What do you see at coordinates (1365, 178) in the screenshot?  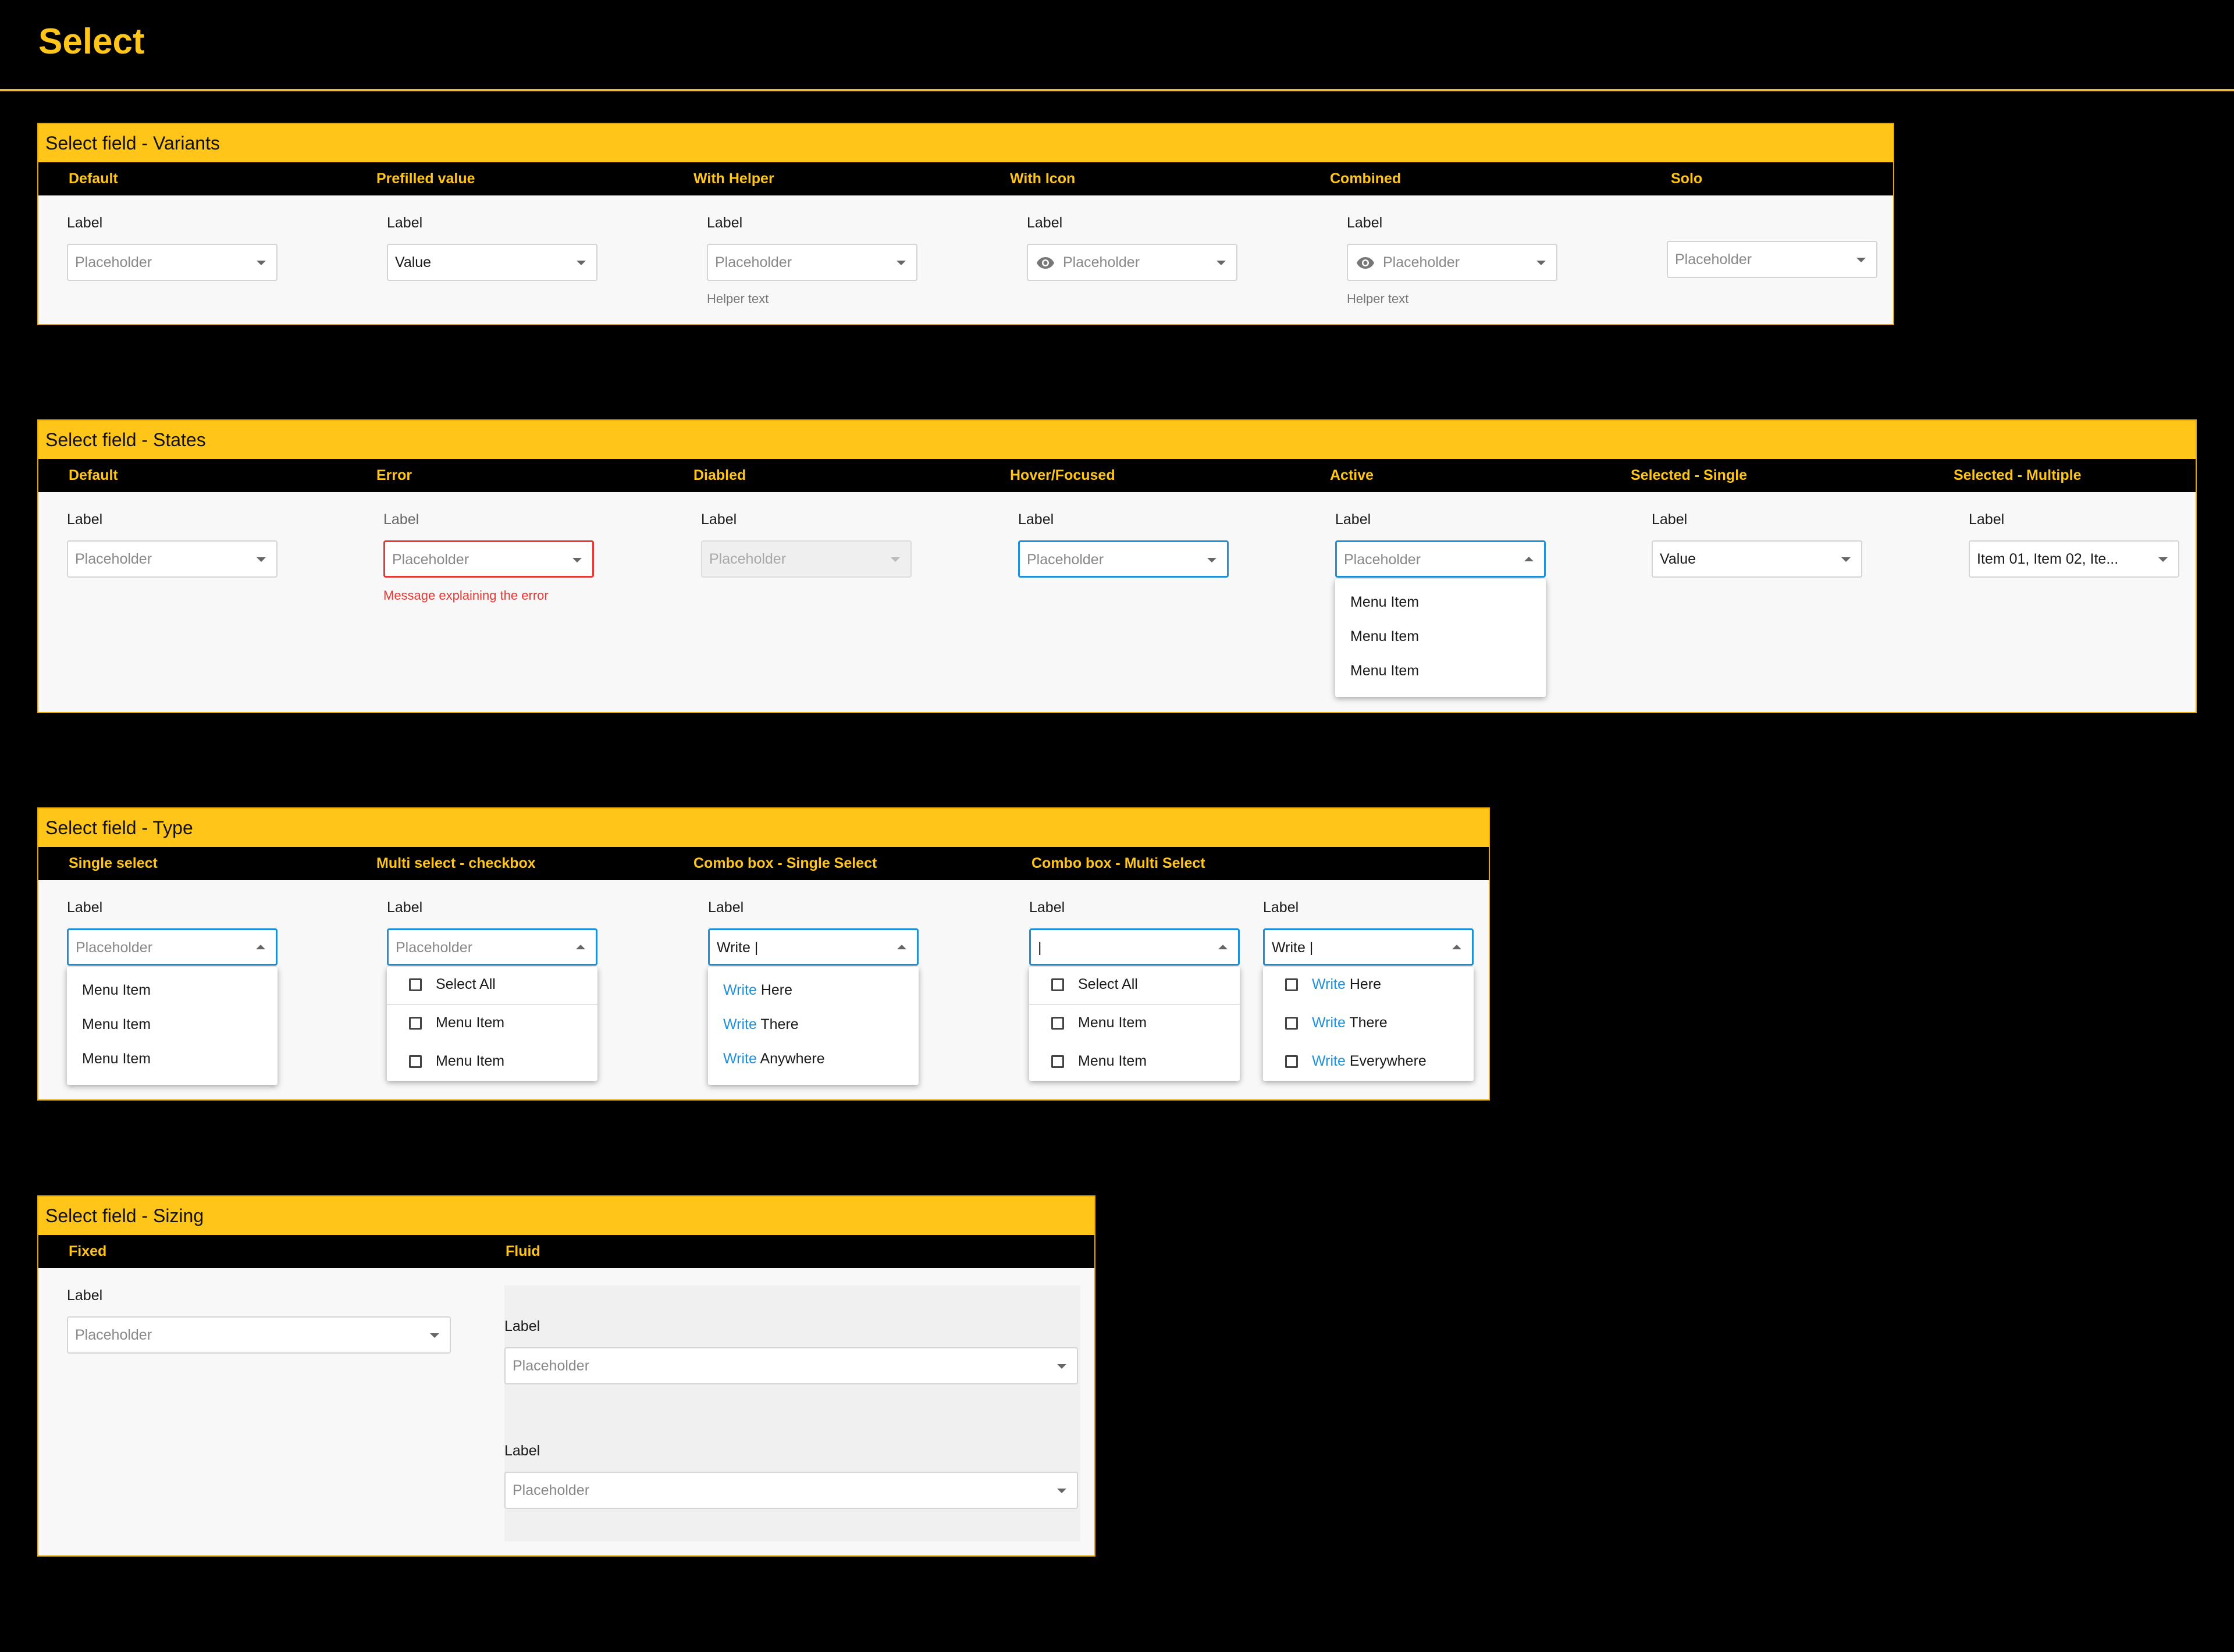 I see `column-header: Combined` at bounding box center [1365, 178].